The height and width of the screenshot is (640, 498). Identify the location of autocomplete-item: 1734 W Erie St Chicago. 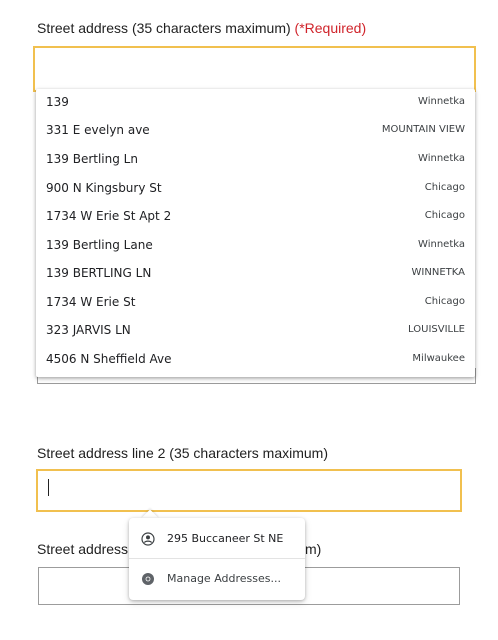
(255, 303).